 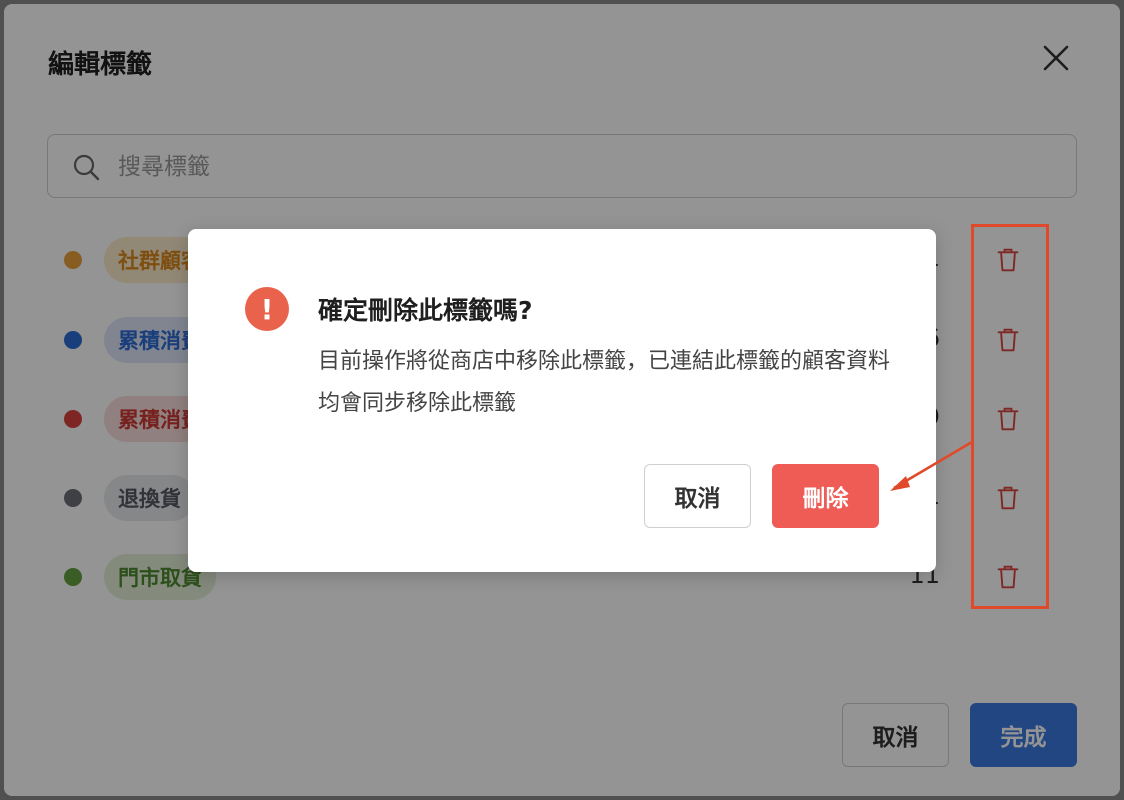 What do you see at coordinates (931, 465) in the screenshot?
I see `annotation-arrow` at bounding box center [931, 465].